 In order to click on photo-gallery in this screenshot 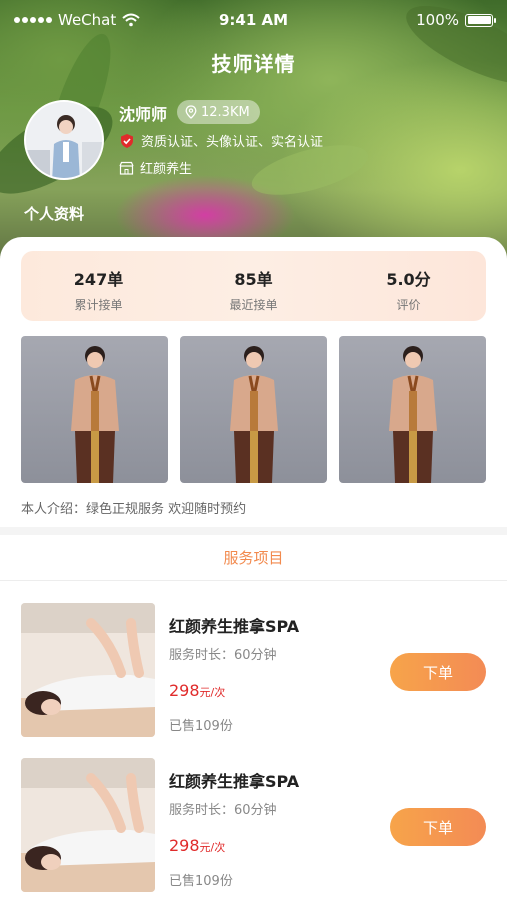, I will do `click(253, 409)`.